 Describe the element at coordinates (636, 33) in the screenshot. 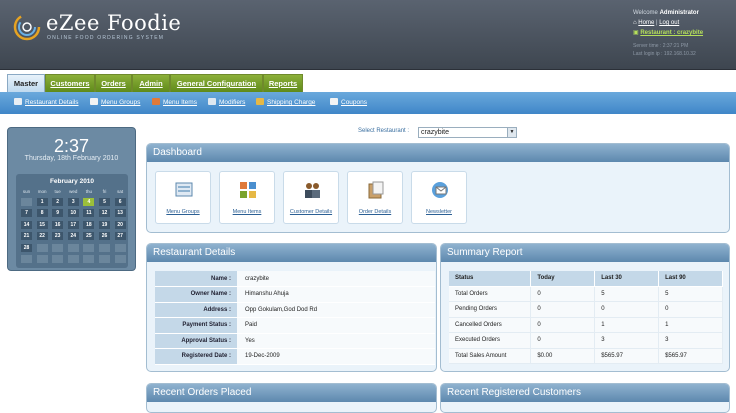

I see `restaurant-icon: ▣` at that location.